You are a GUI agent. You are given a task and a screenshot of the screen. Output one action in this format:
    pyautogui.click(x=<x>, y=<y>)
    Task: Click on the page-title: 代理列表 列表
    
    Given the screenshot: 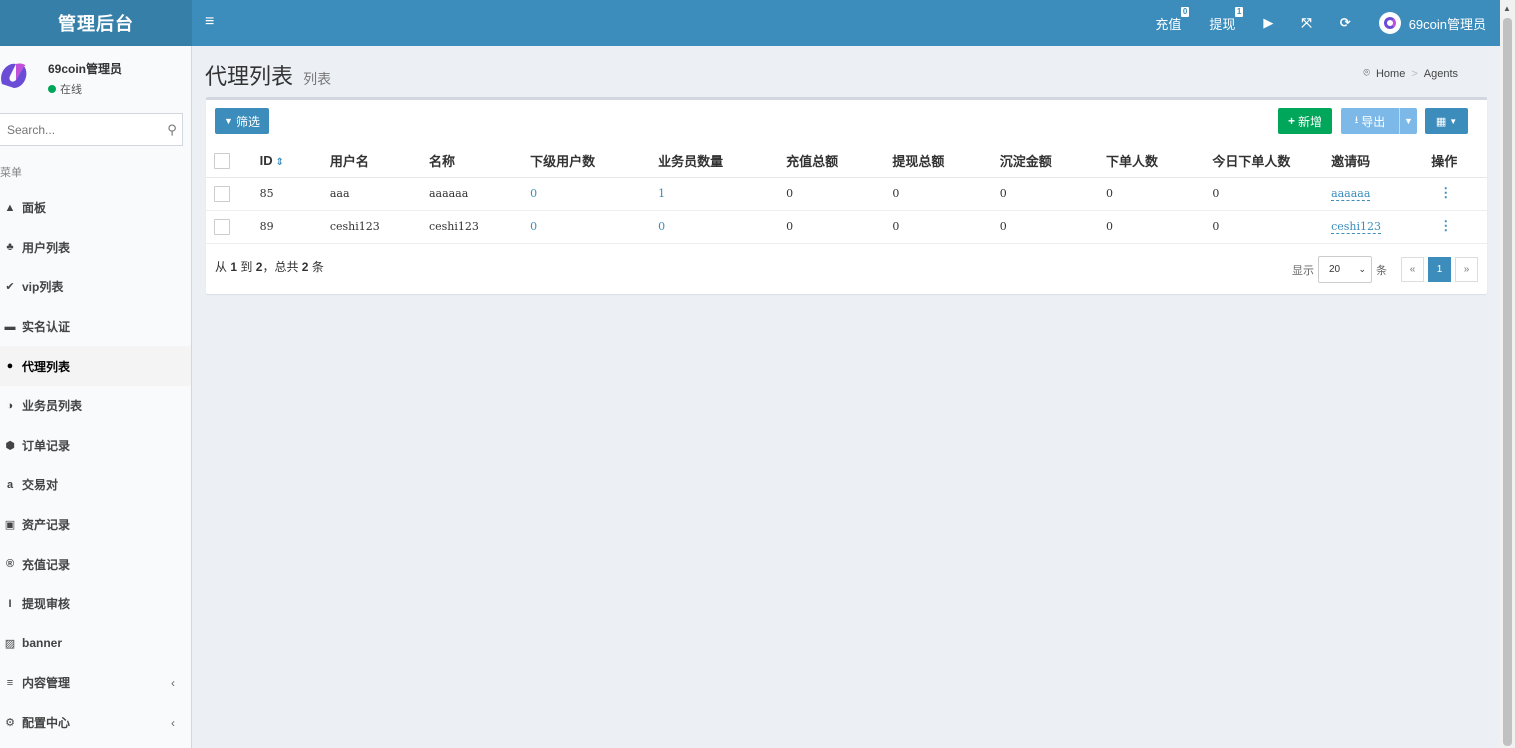 What is the action you would take?
    pyautogui.click(x=268, y=75)
    